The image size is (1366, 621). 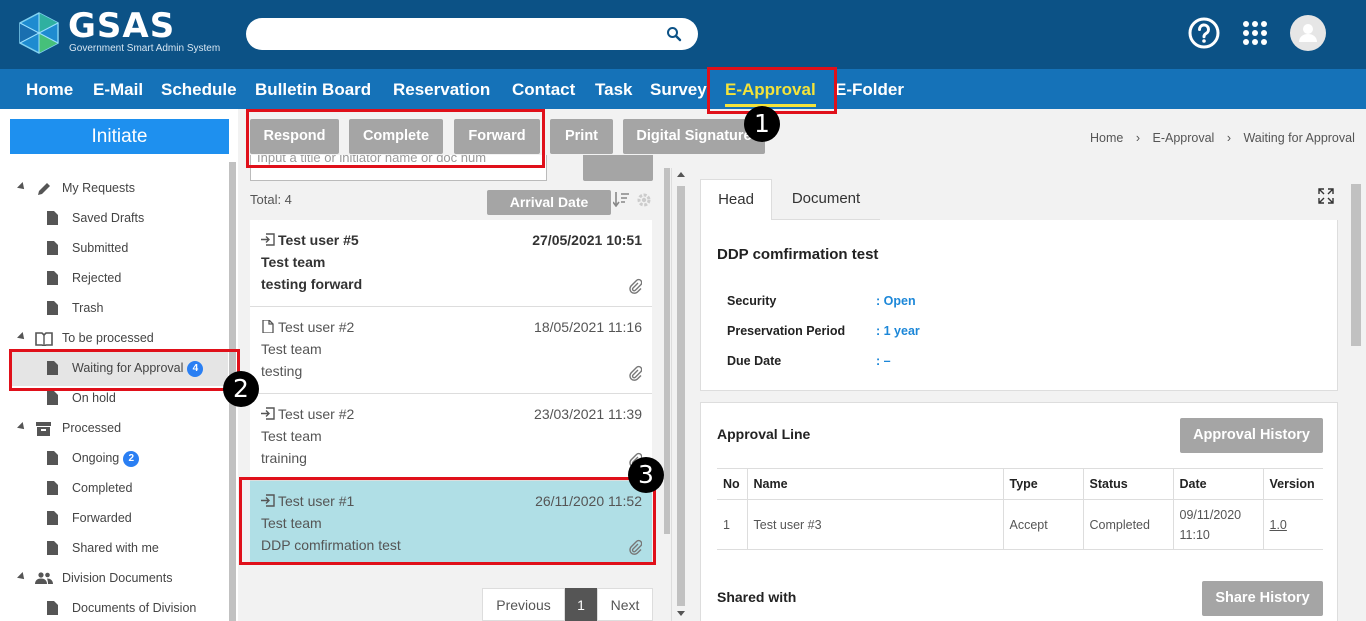 What do you see at coordinates (241, 389) in the screenshot?
I see `step-marker-2: 2` at bounding box center [241, 389].